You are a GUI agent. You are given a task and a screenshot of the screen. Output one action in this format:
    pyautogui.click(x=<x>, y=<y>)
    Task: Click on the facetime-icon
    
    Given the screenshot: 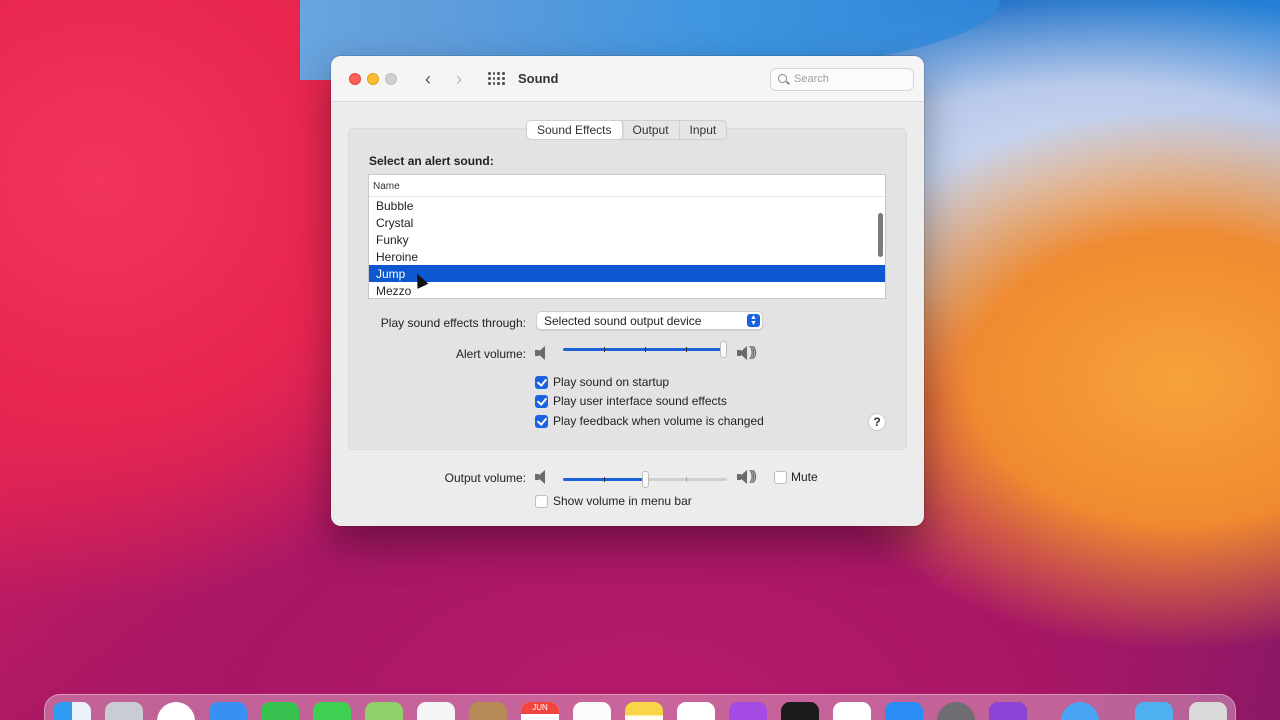 What is the action you would take?
    pyautogui.click(x=280, y=711)
    